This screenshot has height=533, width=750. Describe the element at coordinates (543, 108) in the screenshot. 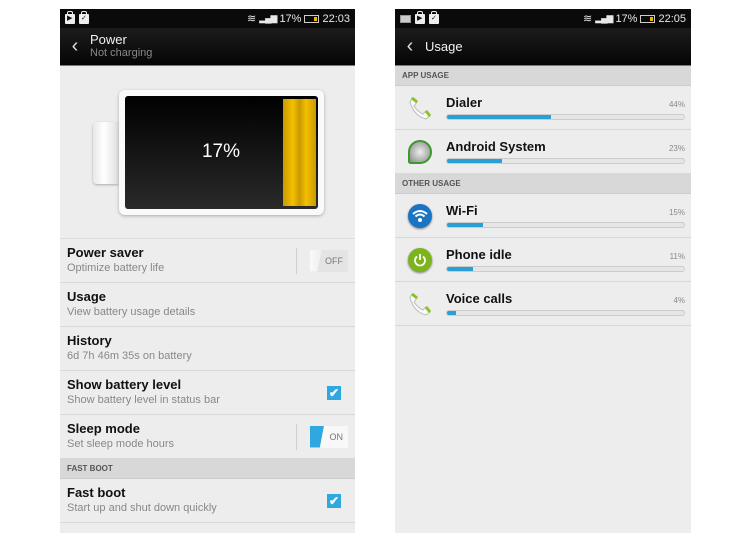

I see `usage-row-dialer: Dialer 44%` at that location.